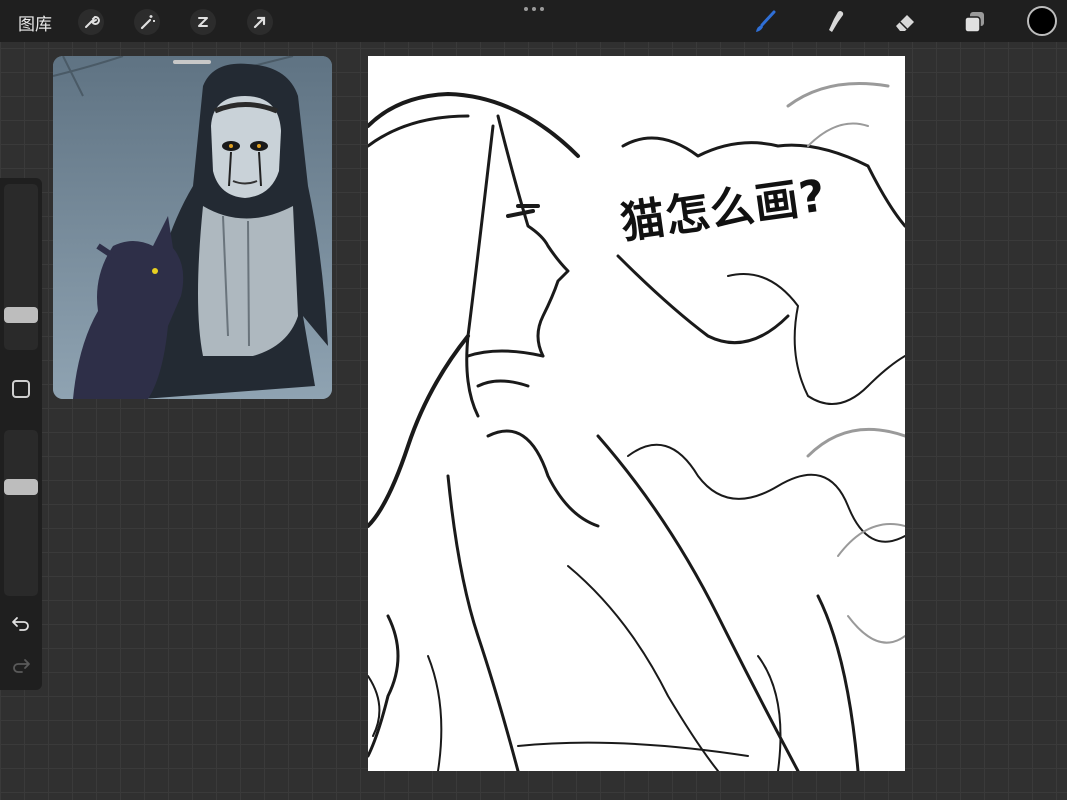 This screenshot has height=800, width=1067. What do you see at coordinates (21, 623) in the screenshot?
I see `undo-icon` at bounding box center [21, 623].